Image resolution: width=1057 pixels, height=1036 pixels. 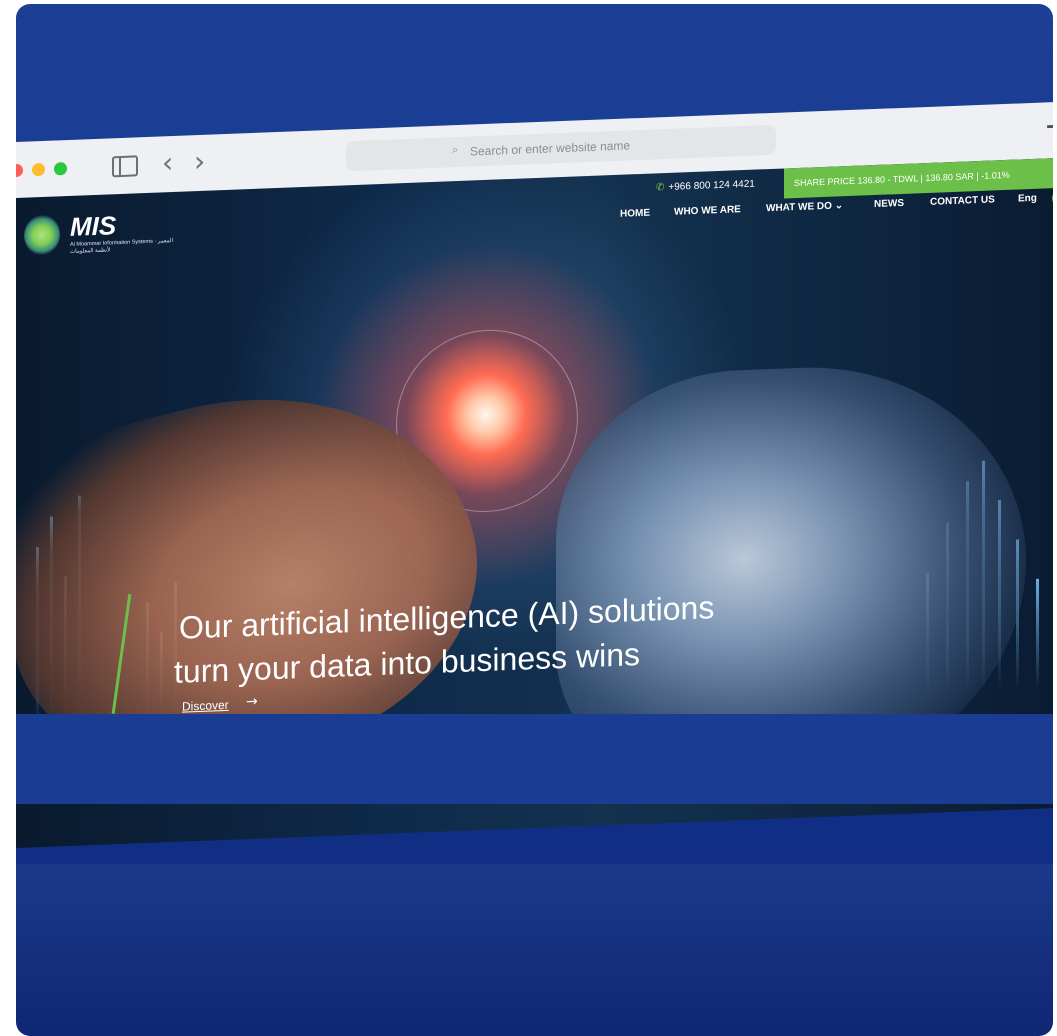 What do you see at coordinates (889, 204) in the screenshot?
I see `nav-news: NEWS` at bounding box center [889, 204].